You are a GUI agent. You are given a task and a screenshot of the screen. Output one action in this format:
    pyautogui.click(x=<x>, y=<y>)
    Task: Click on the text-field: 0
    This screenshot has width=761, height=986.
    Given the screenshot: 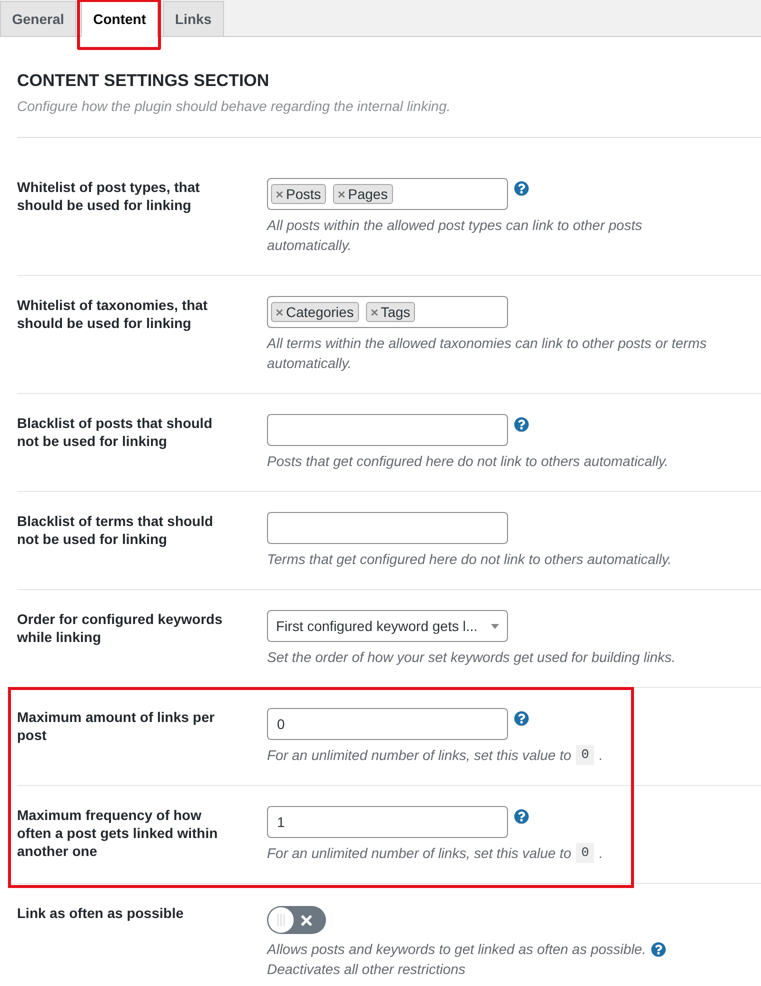 What is the action you would take?
    pyautogui.click(x=387, y=724)
    